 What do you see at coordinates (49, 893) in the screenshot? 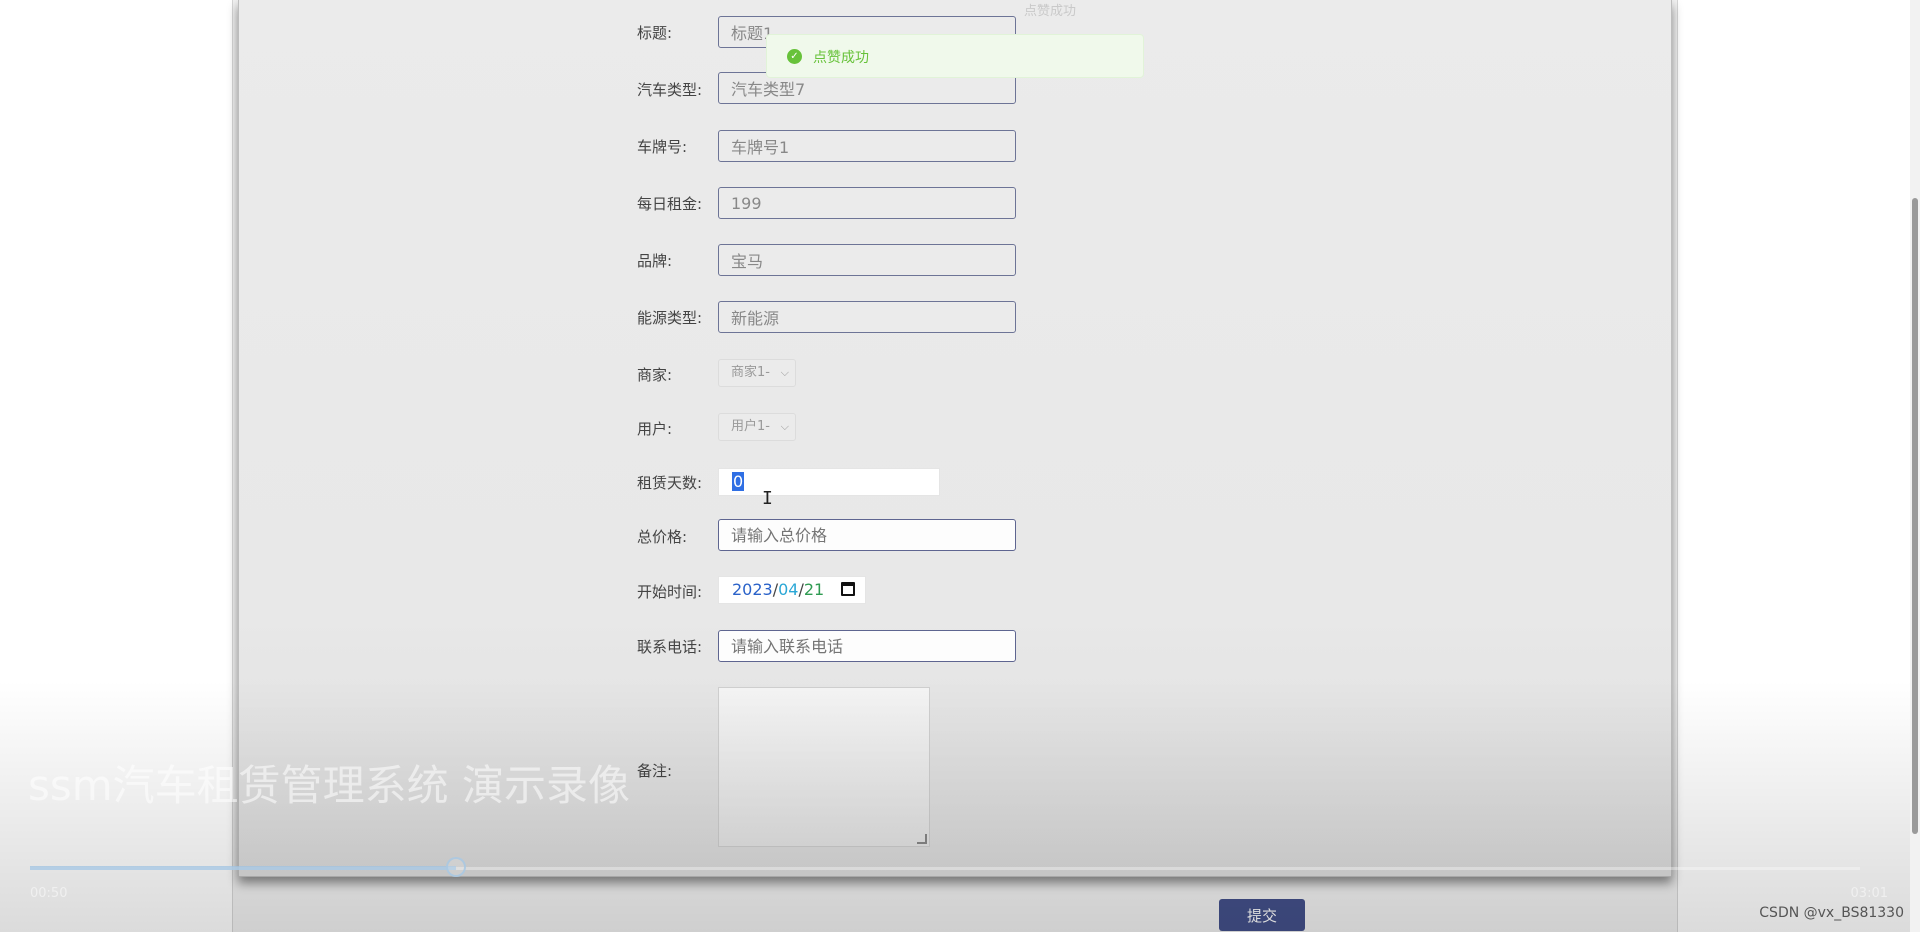
I see `video-current-time: 00:50` at bounding box center [49, 893].